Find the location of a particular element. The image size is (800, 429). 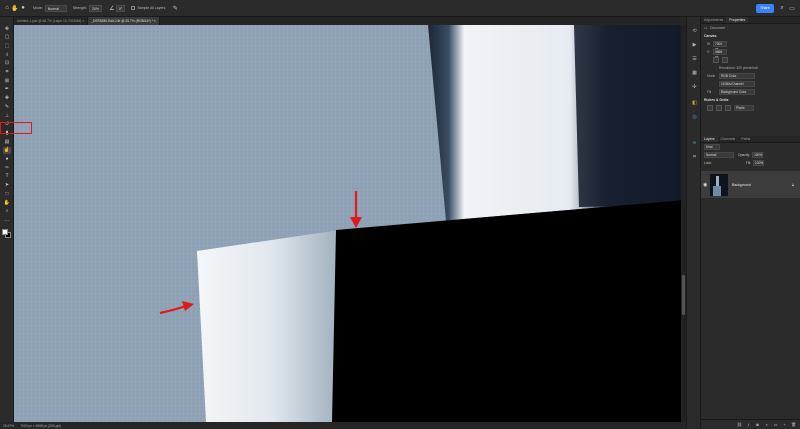

resolution-row: Resolution: 300 pixels/inch is located at coordinates (750, 68).